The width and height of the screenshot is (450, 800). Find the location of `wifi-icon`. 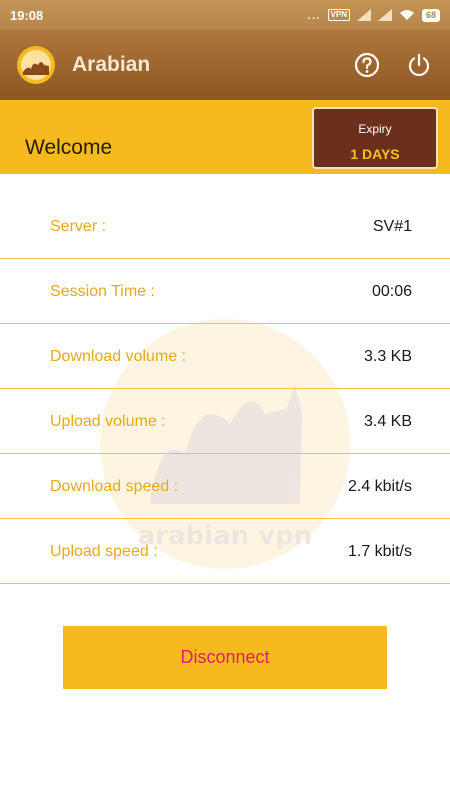

wifi-icon is located at coordinates (406, 15).